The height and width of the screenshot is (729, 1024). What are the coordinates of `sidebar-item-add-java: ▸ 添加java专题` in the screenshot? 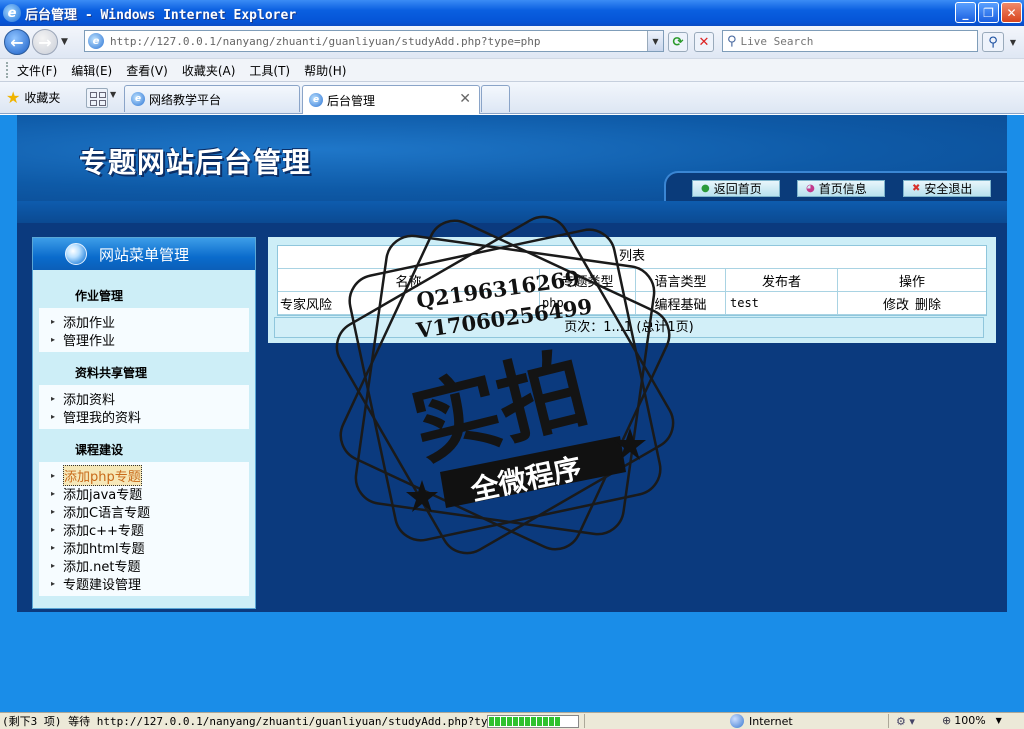 It's located at (144, 493).